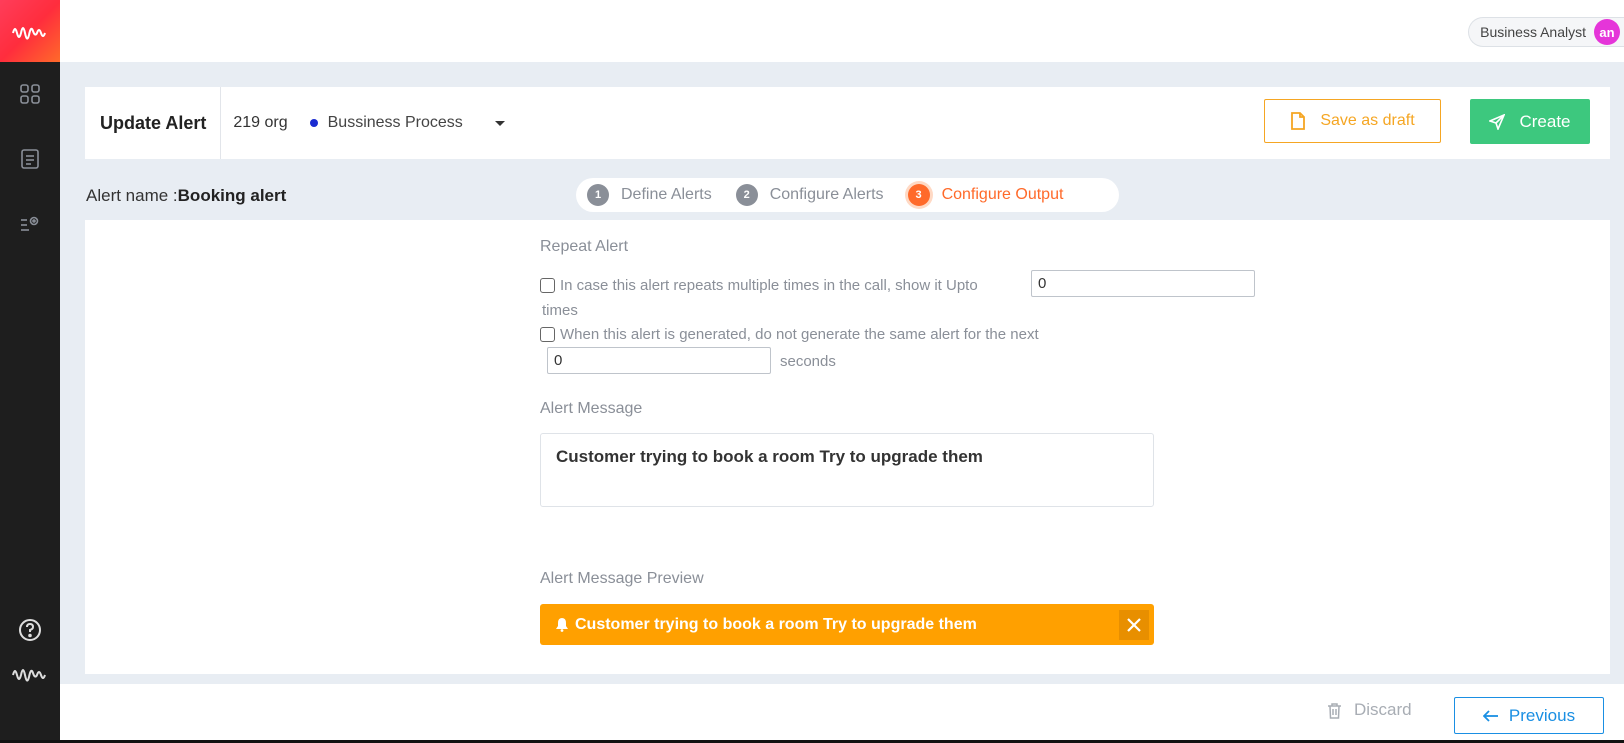 This screenshot has height=743, width=1624. Describe the element at coordinates (1542, 715) in the screenshot. I see `previous-label: Previous` at that location.